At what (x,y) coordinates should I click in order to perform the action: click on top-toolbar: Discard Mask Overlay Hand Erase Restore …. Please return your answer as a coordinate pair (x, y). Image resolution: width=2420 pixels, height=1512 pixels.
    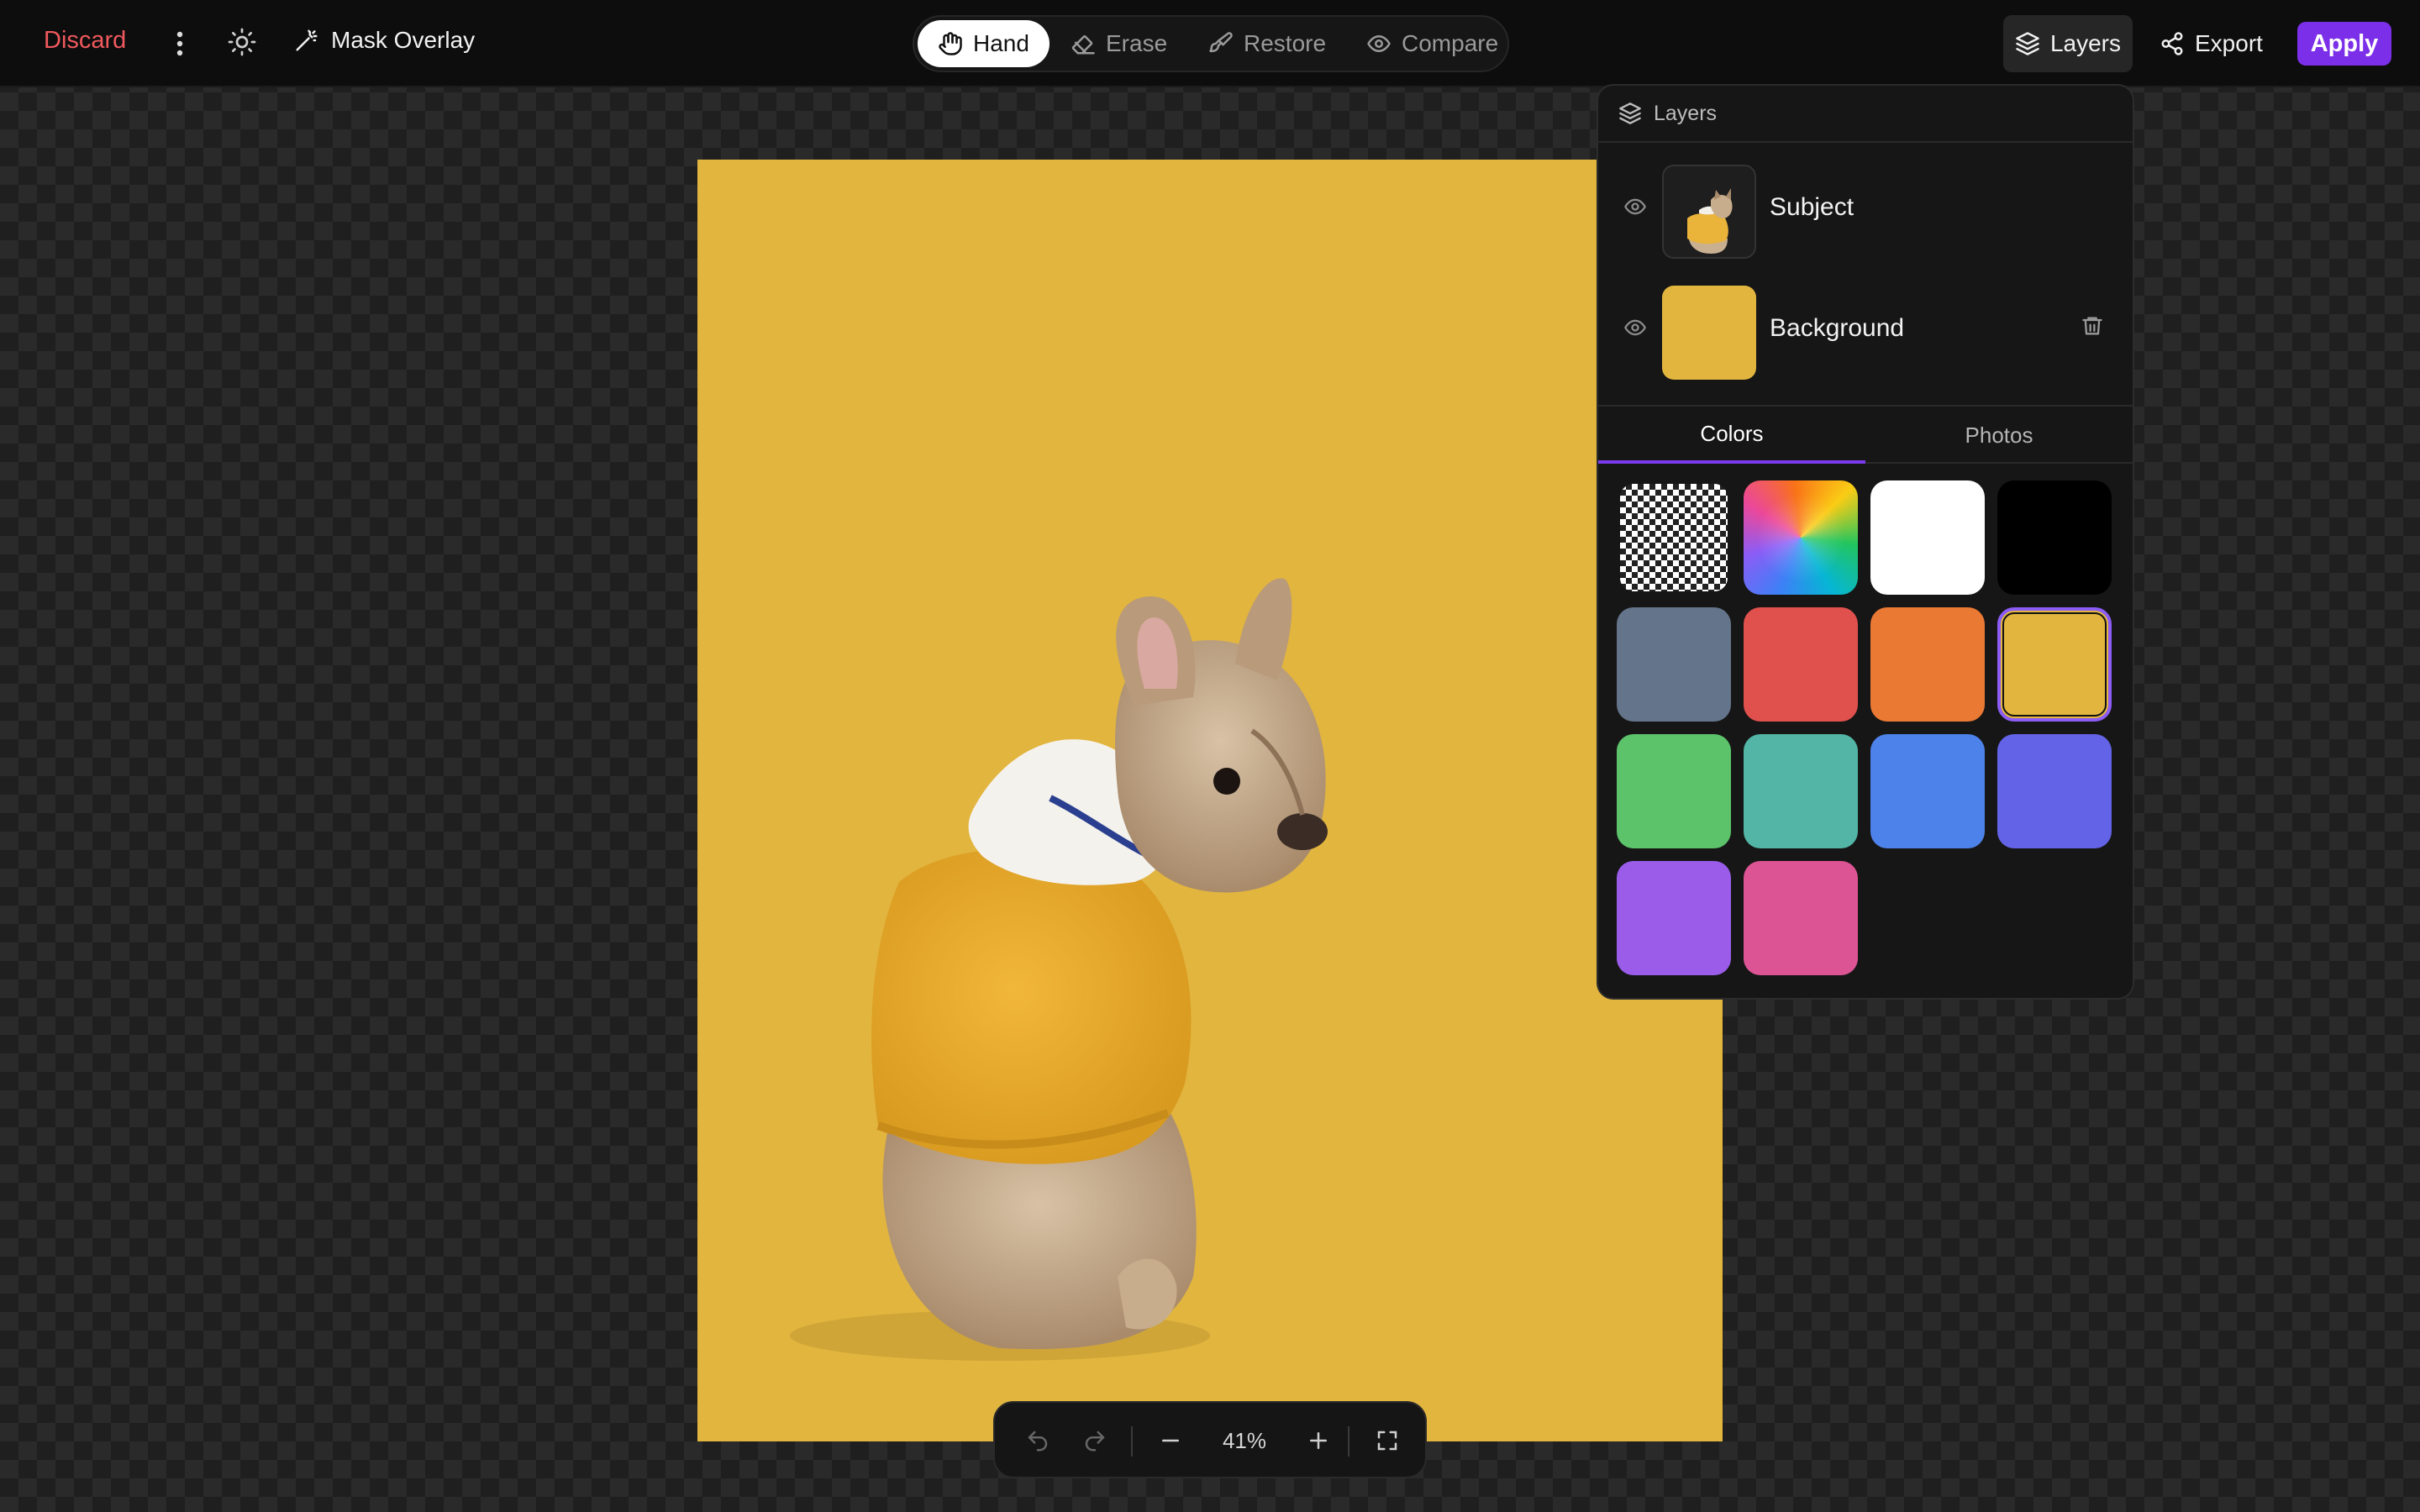
    Looking at the image, I should click on (1210, 43).